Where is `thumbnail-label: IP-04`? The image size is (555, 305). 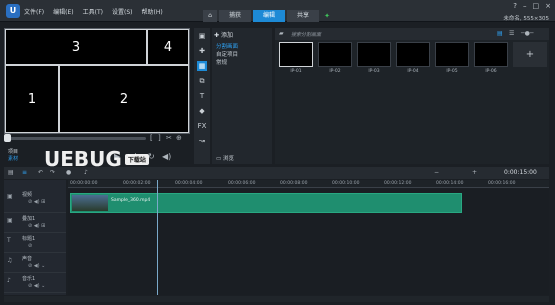 thumbnail-label: IP-04 is located at coordinates (413, 71).